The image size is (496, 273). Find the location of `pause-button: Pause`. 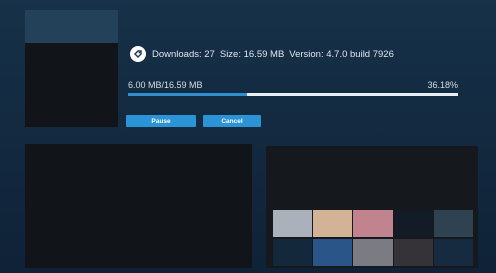

pause-button: Pause is located at coordinates (161, 121).